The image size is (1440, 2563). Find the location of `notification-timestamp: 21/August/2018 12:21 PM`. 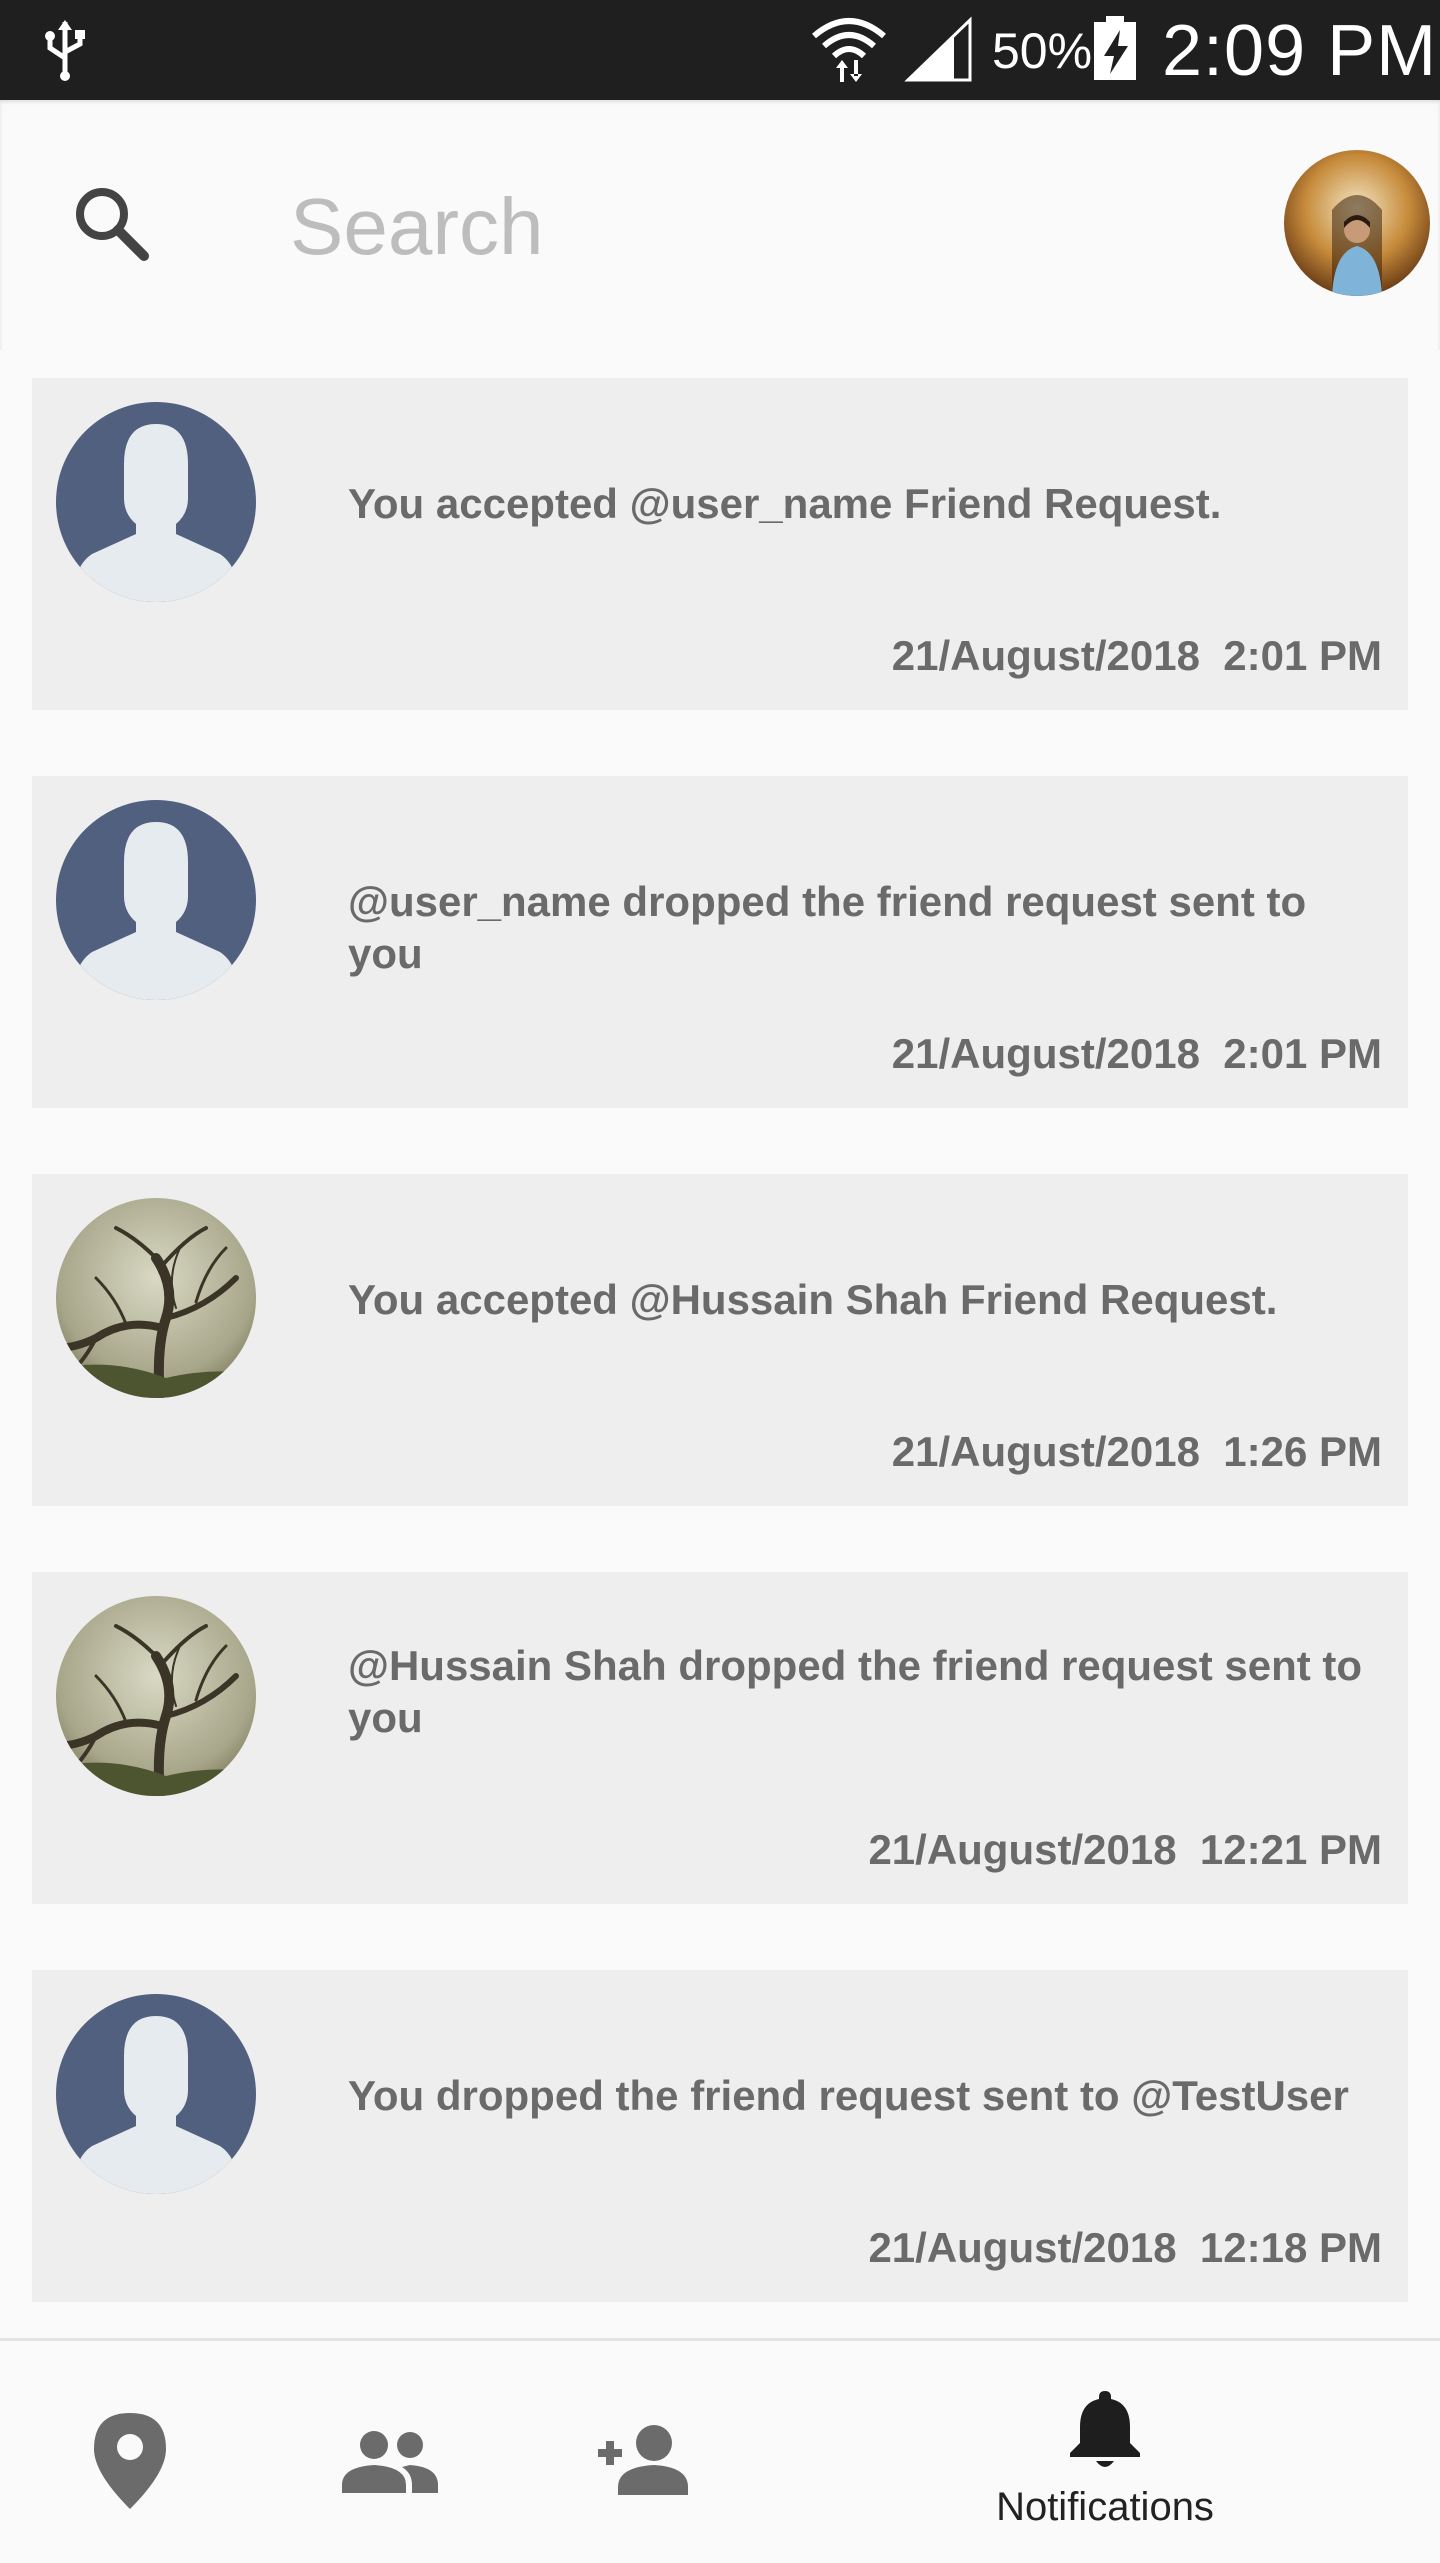

notification-timestamp: 21/August/2018 12:21 PM is located at coordinates (1125, 1849).